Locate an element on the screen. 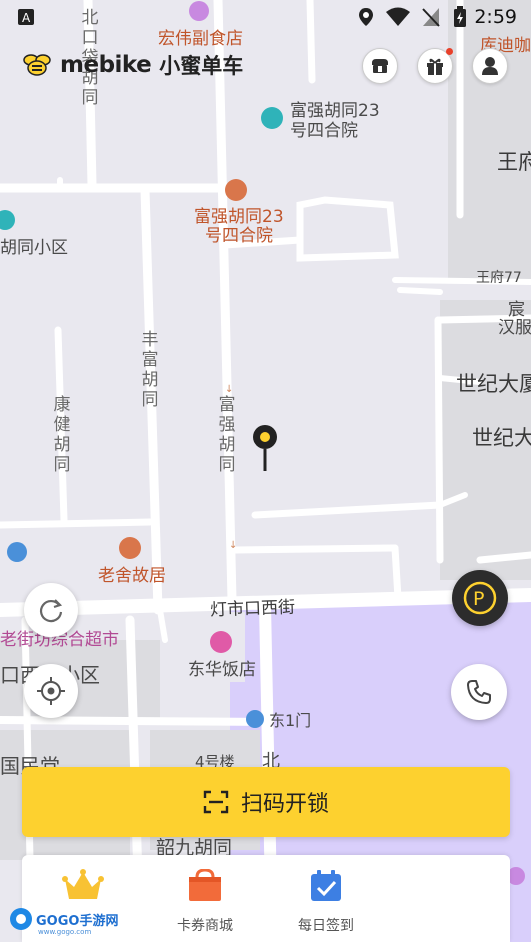 The height and width of the screenshot is (942, 531). parking-letter: P is located at coordinates (478, 599).